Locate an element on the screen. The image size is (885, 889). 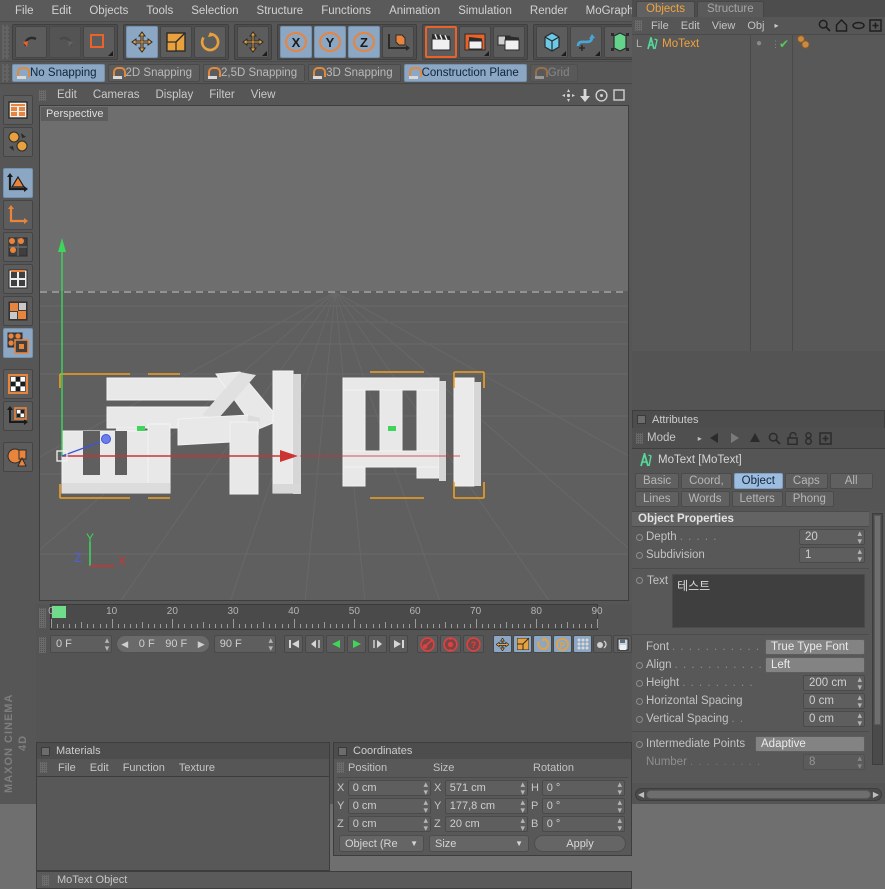
mode-label: Mode is located at coordinates (661, 438).